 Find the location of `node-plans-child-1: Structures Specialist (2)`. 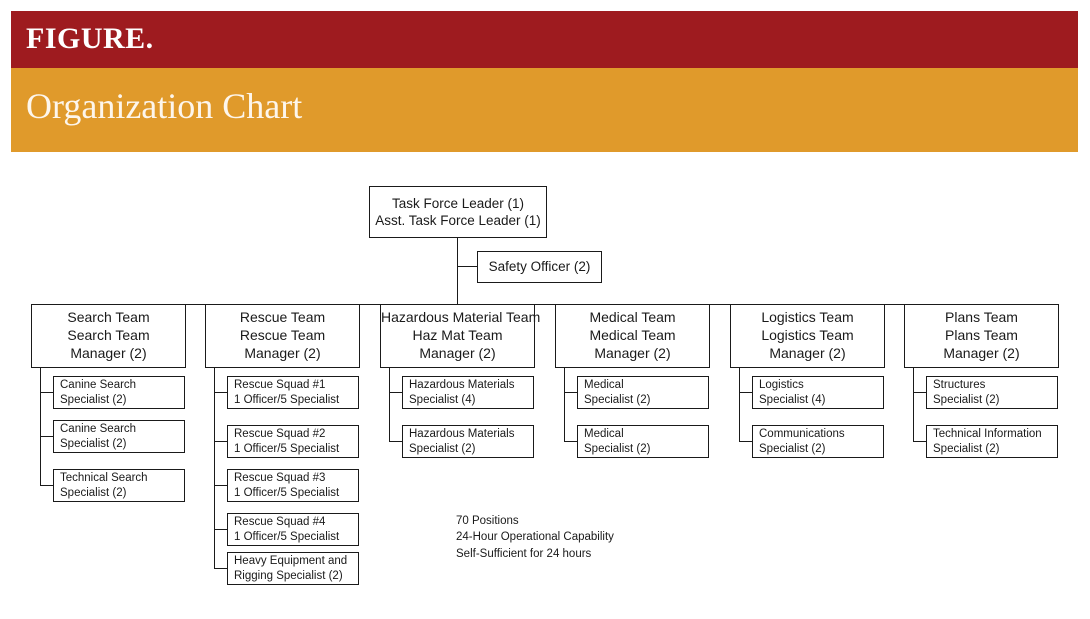

node-plans-child-1: Structures Specialist (2) is located at coordinates (992, 392).